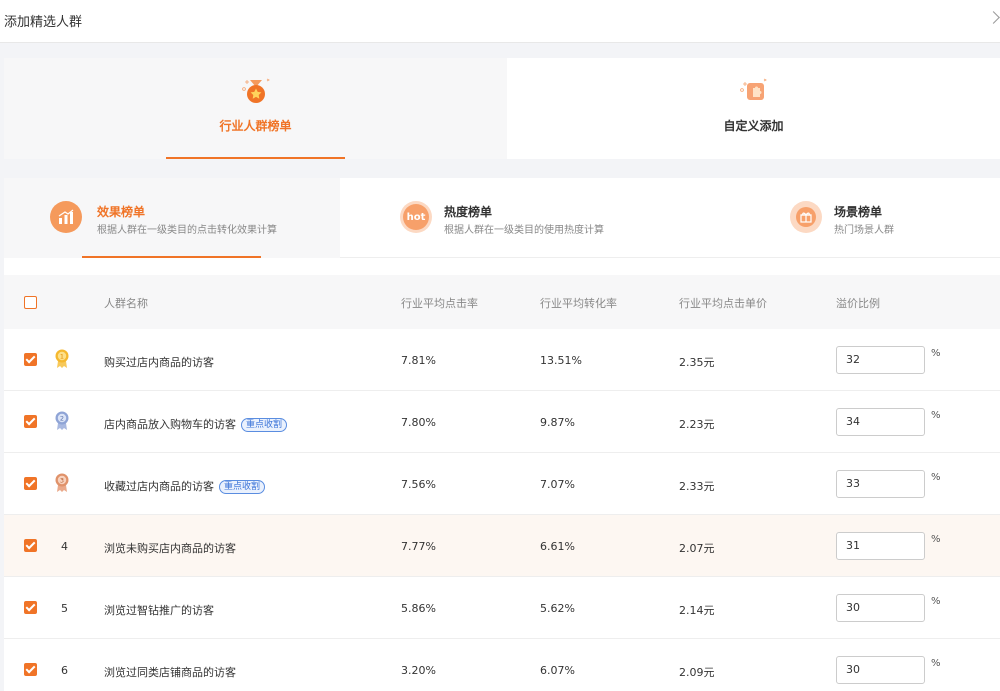 This screenshot has width=1000, height=691. I want to click on gift-icon, so click(806, 217).